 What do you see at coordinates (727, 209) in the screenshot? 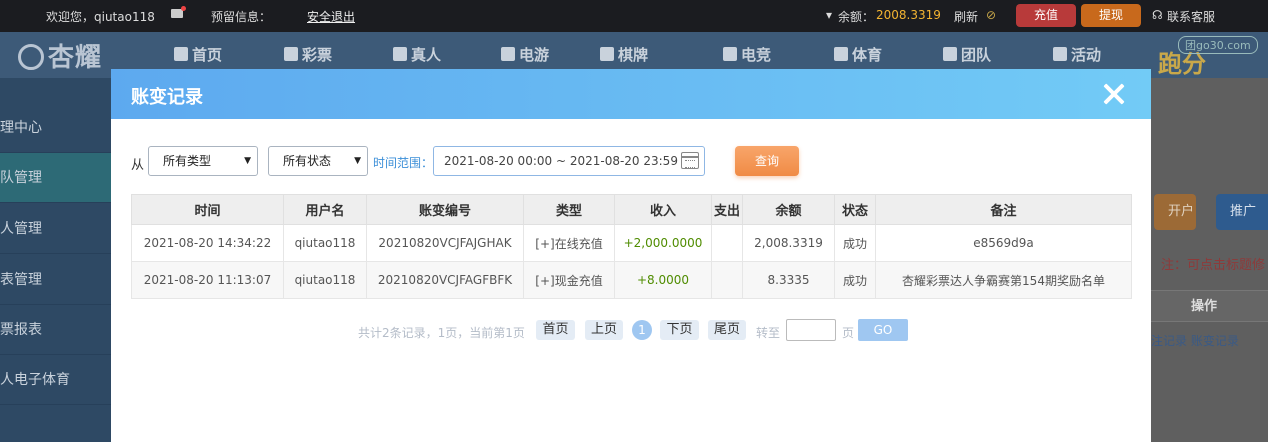
I see `col-header-expense: 支出` at bounding box center [727, 209].